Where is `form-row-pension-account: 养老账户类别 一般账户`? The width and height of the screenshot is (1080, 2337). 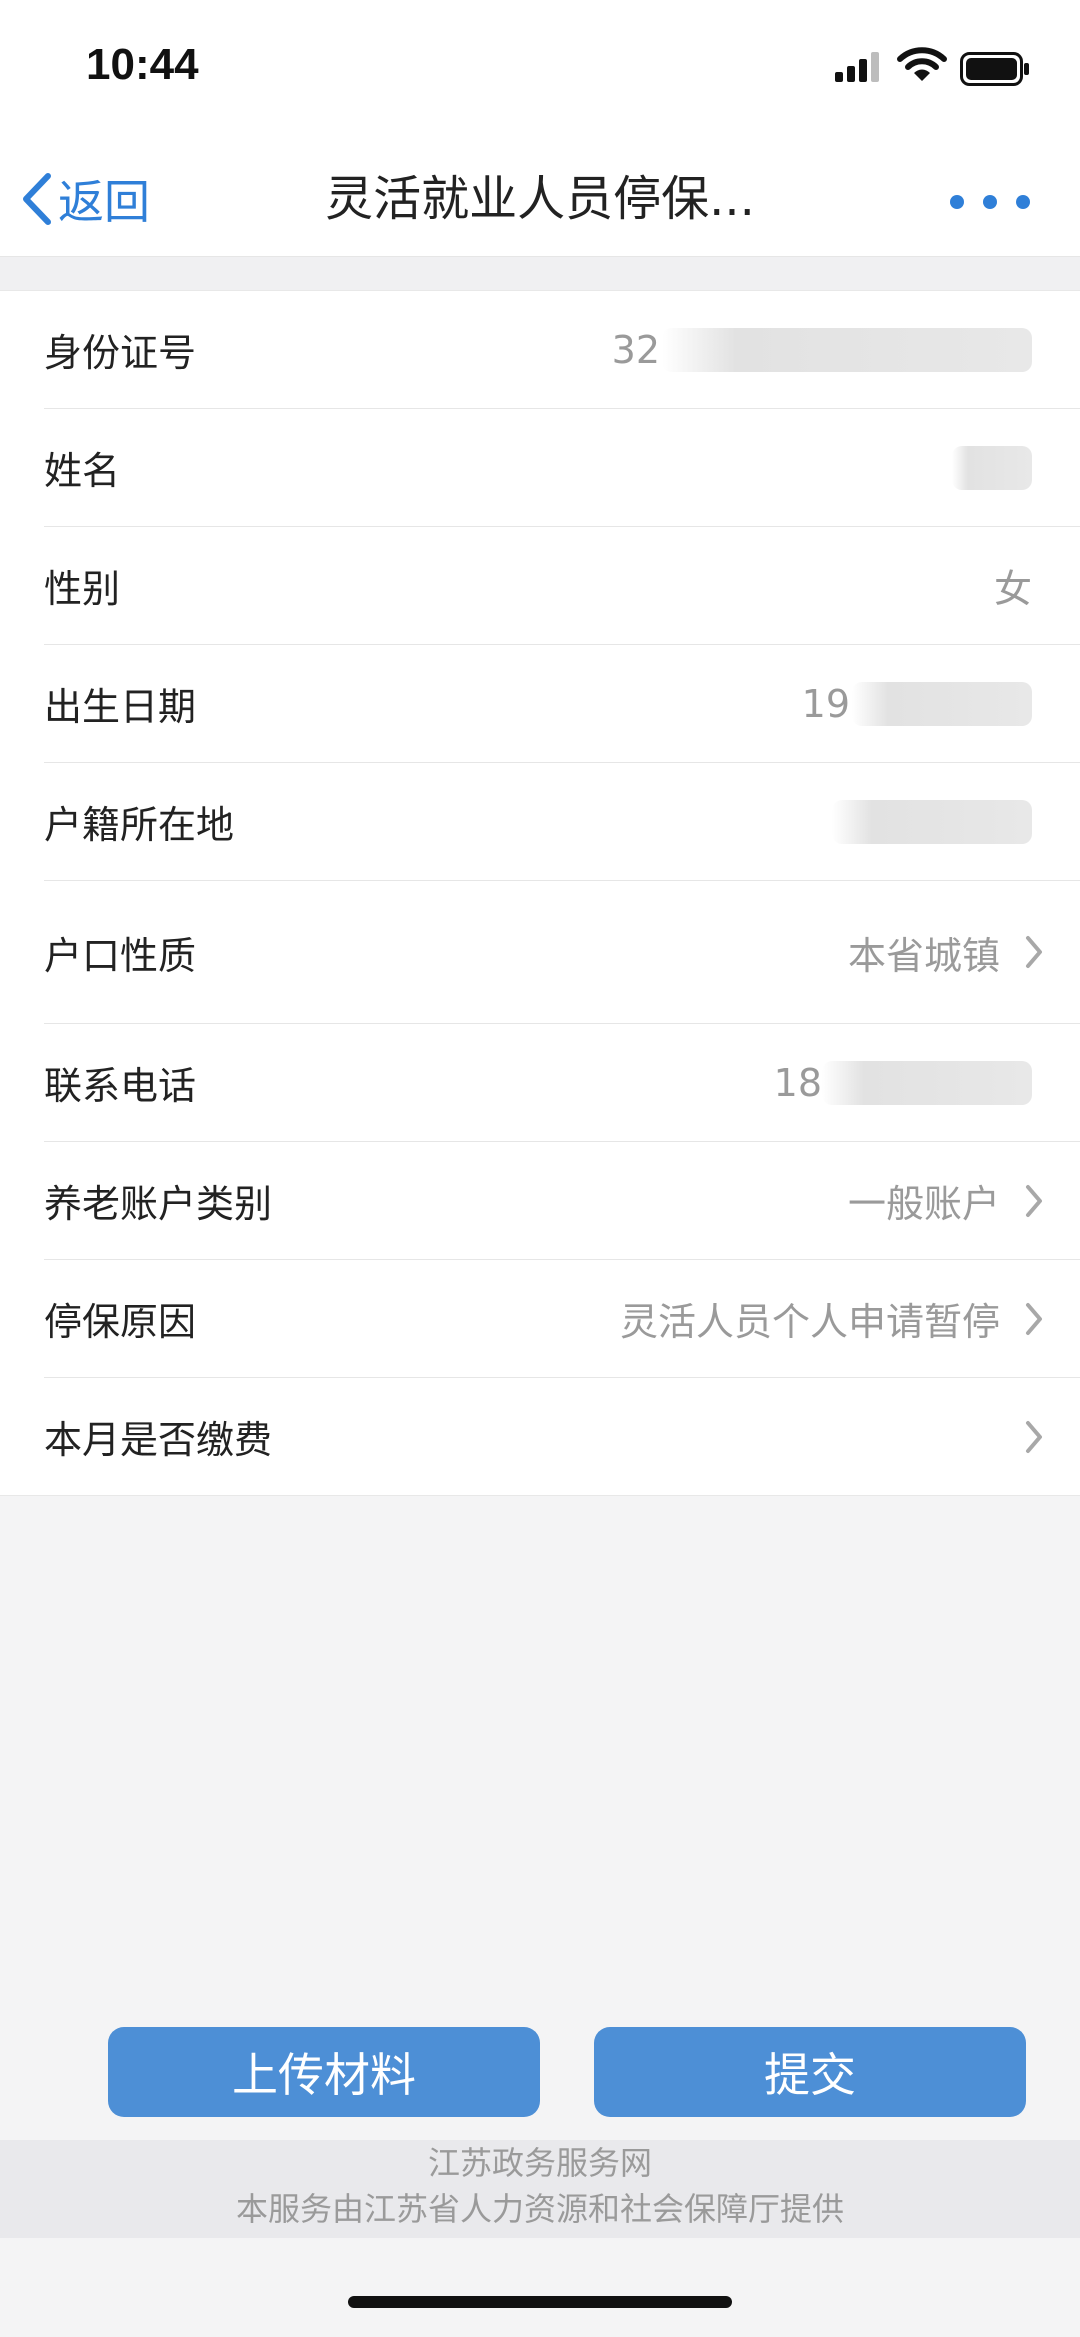
form-row-pension-account: 养老账户类别 一般账户 is located at coordinates (562, 1201).